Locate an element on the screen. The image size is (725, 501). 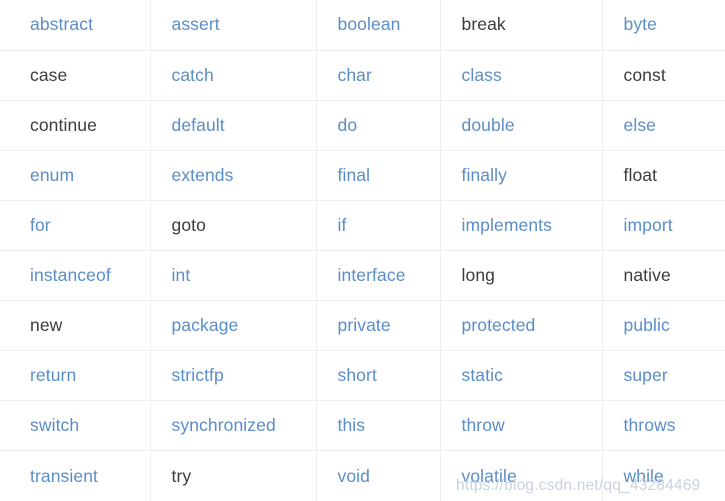
table-row: case catch char class const is located at coordinates (362, 75).